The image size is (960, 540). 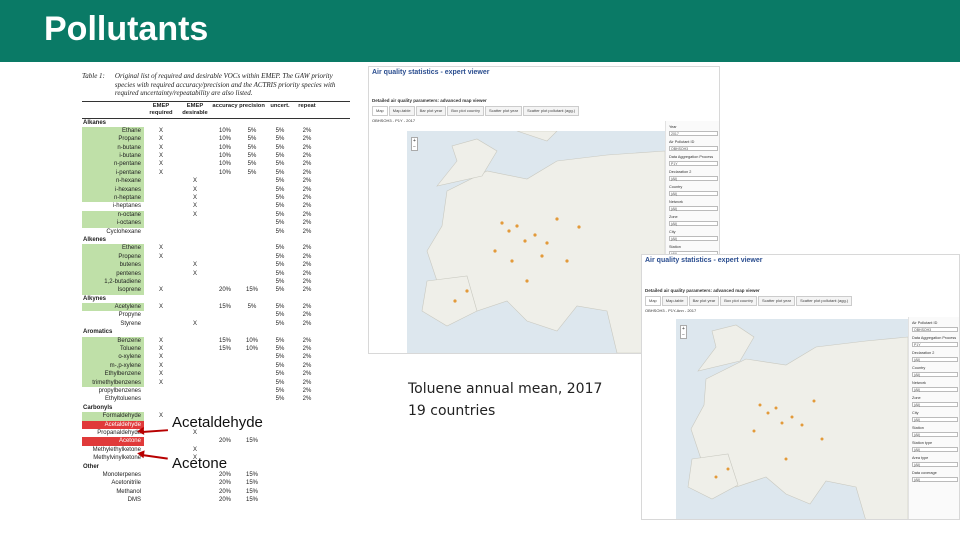 I want to click on europe-map: + −, so click(x=792, y=419).